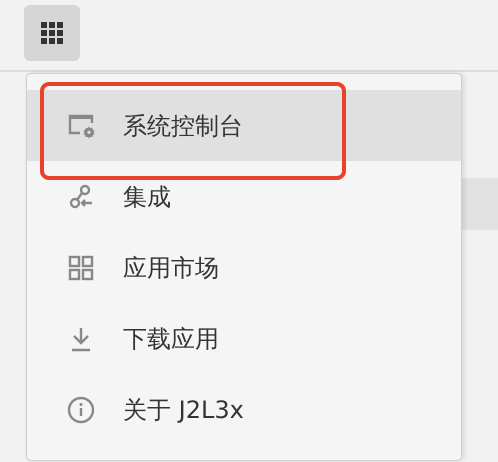  What do you see at coordinates (81, 196) in the screenshot?
I see `link-arrow-icon` at bounding box center [81, 196].